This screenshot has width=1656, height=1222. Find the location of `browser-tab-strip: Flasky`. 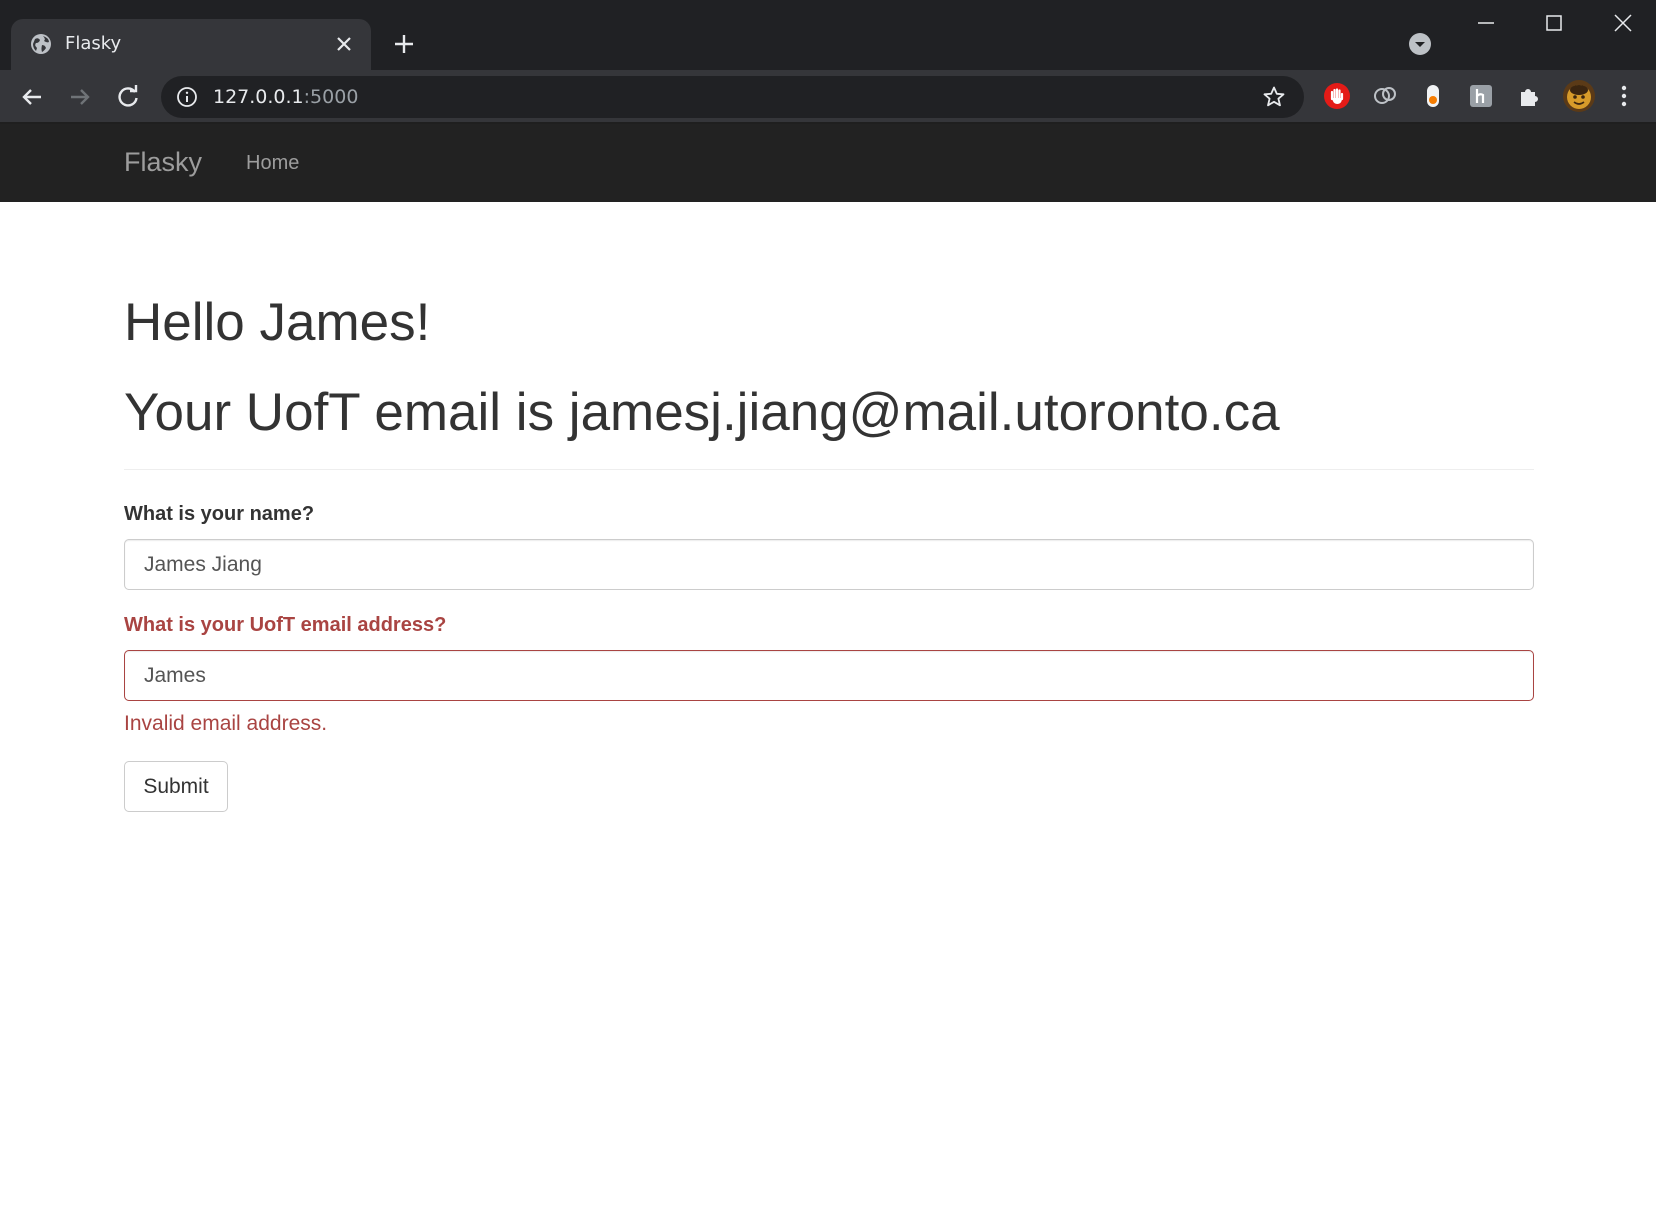

browser-tab-strip: Flasky is located at coordinates (828, 35).